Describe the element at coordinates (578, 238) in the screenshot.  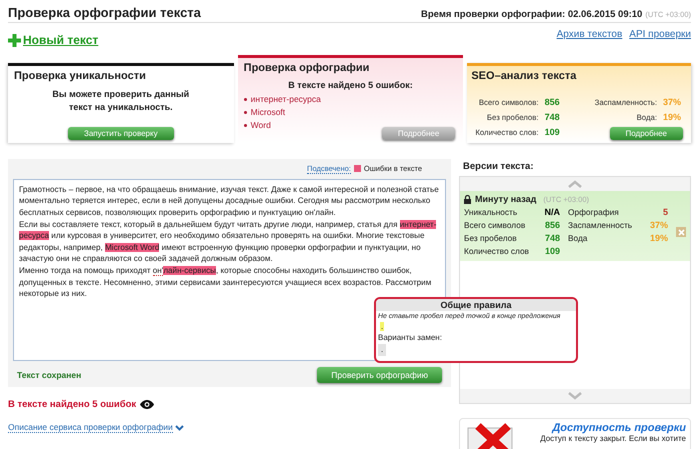
I see `stat-label: Вода` at that location.